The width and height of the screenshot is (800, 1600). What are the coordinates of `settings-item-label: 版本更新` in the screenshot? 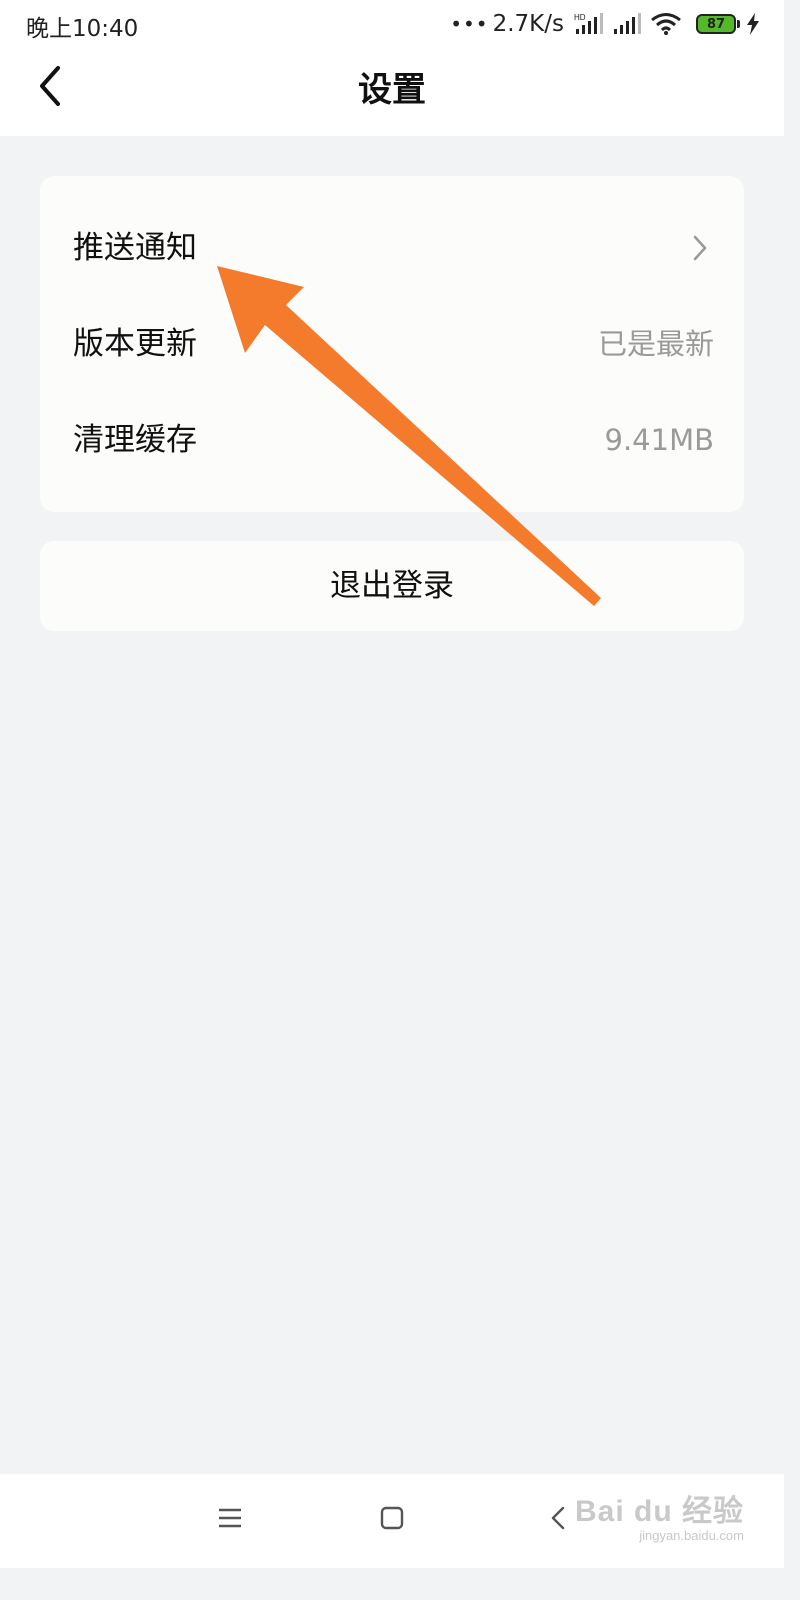 It's located at (135, 344).